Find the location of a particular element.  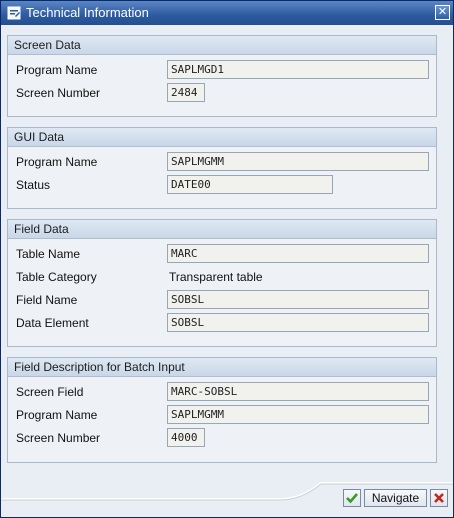

row-screen-number: Screen Number 2484 is located at coordinates (222, 93).